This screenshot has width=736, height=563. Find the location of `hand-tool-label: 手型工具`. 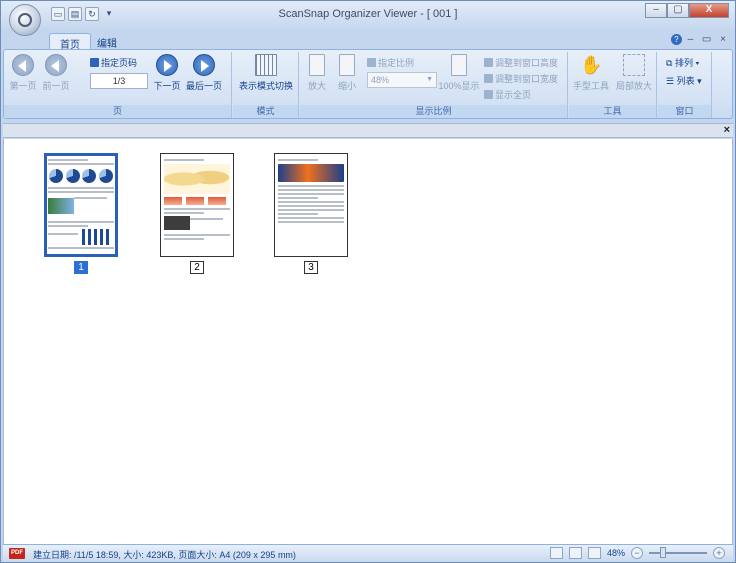

hand-tool-label: 手型工具 is located at coordinates (590, 86).